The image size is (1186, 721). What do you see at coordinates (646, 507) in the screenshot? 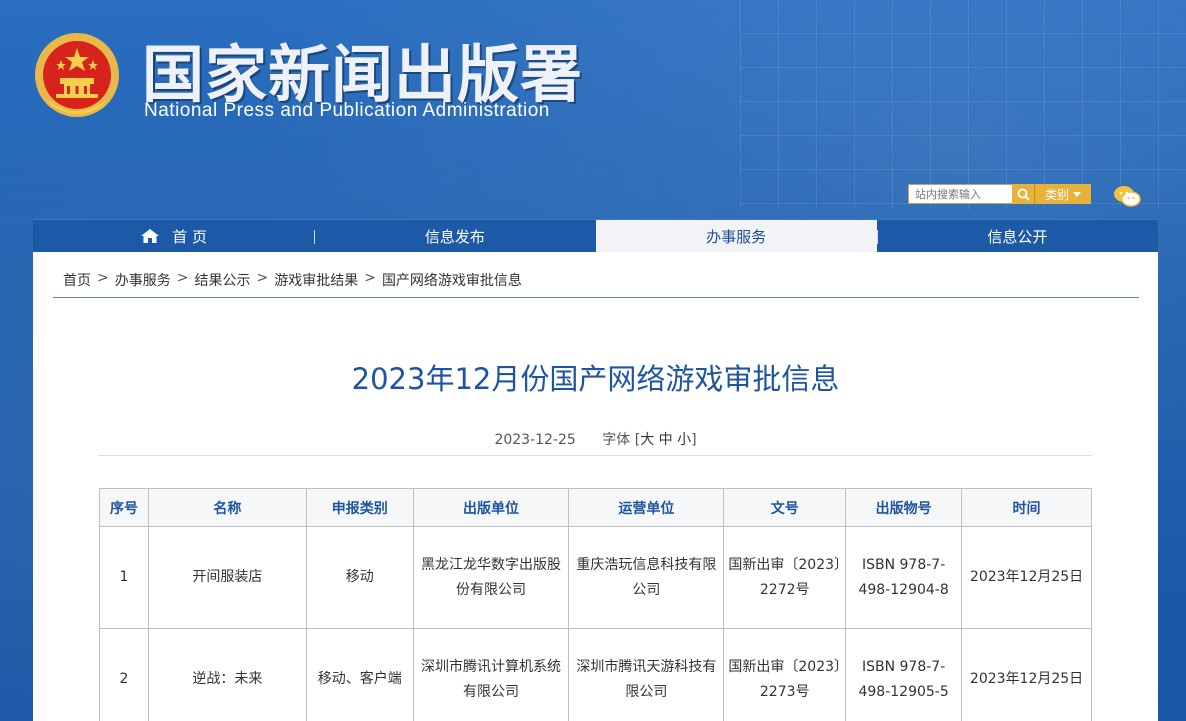
I see `column-header: 运营单位` at bounding box center [646, 507].